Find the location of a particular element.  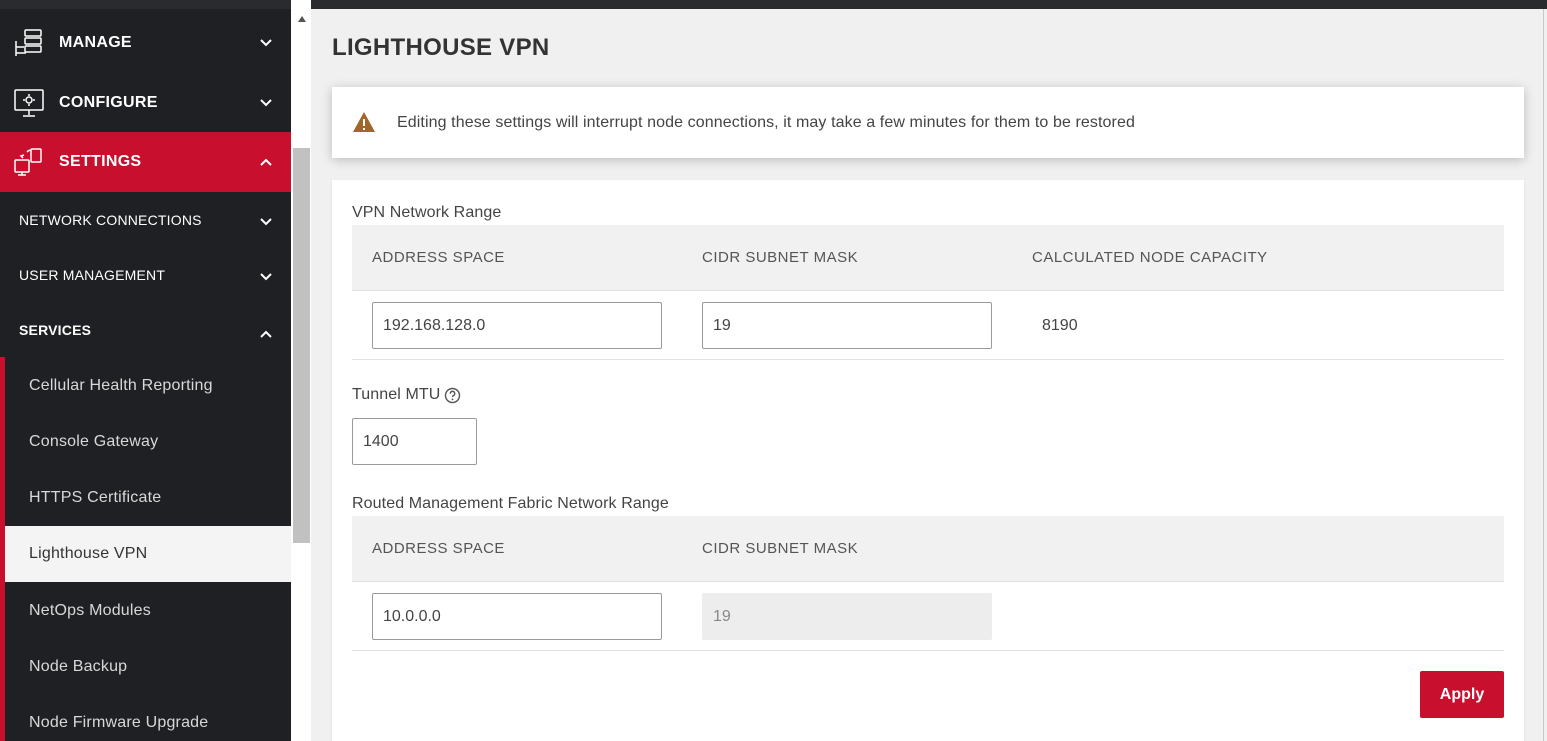

help-icon is located at coordinates (452, 395).